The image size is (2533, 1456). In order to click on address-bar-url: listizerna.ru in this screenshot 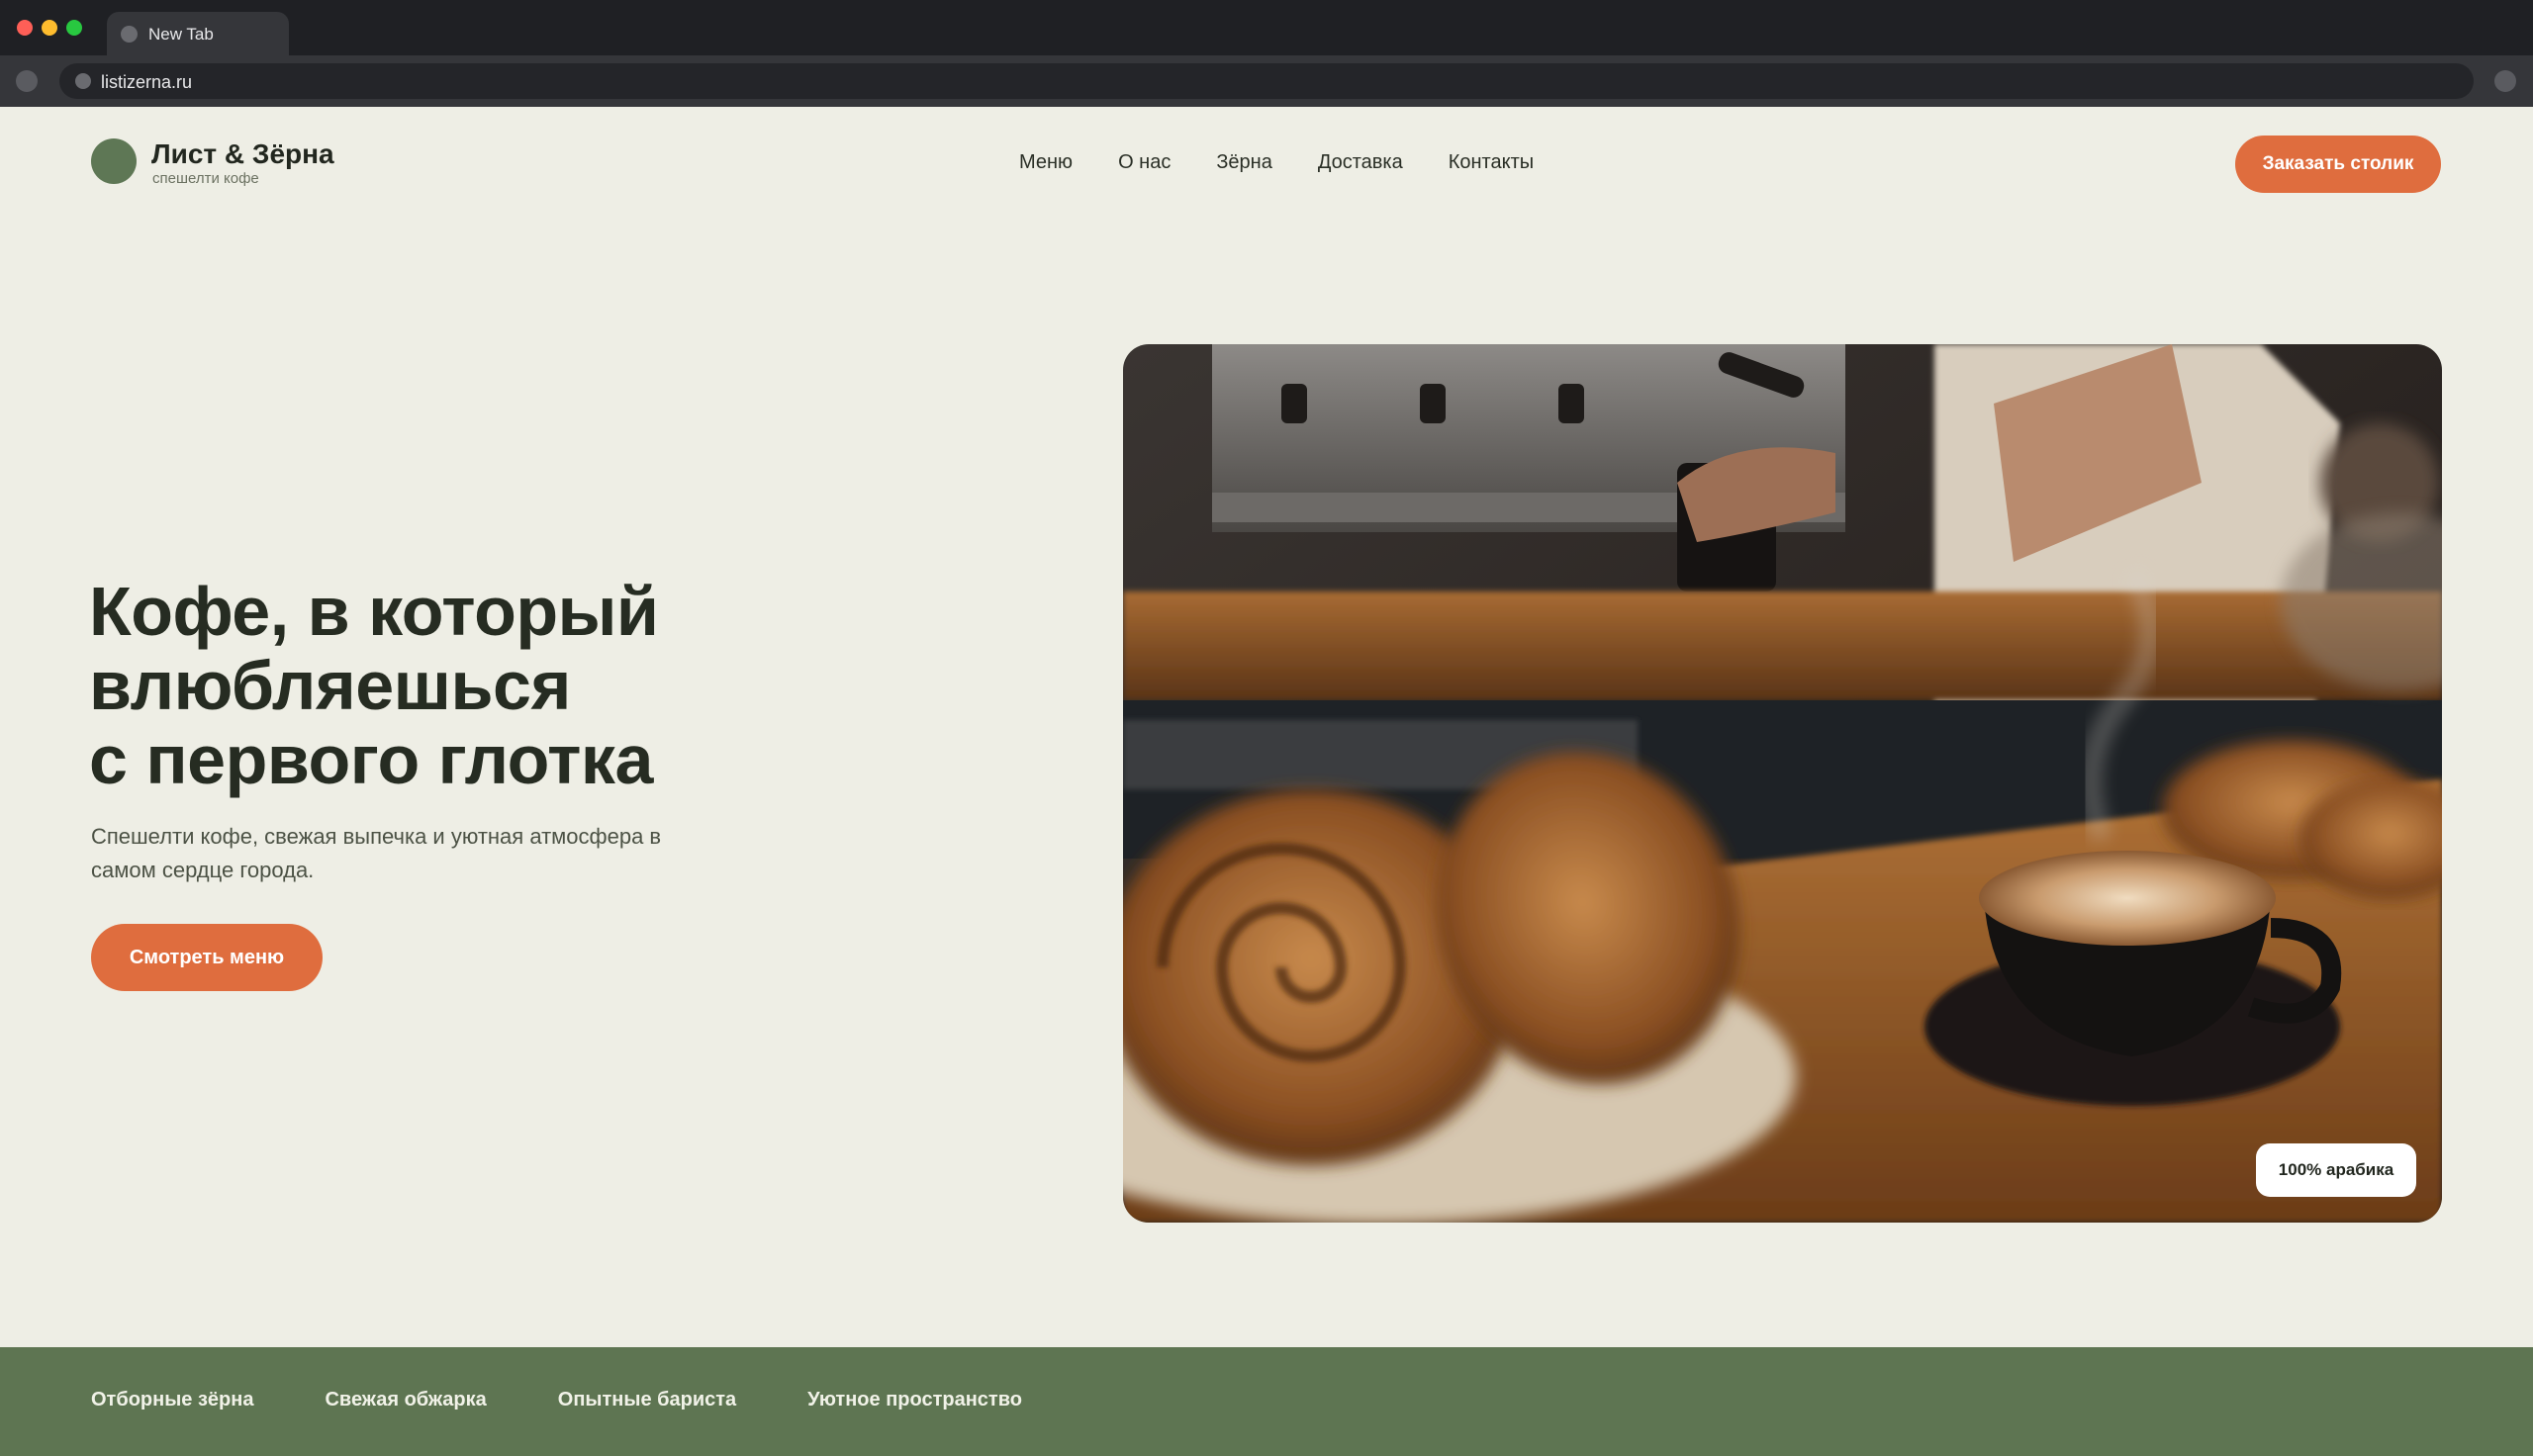, I will do `click(147, 82)`.